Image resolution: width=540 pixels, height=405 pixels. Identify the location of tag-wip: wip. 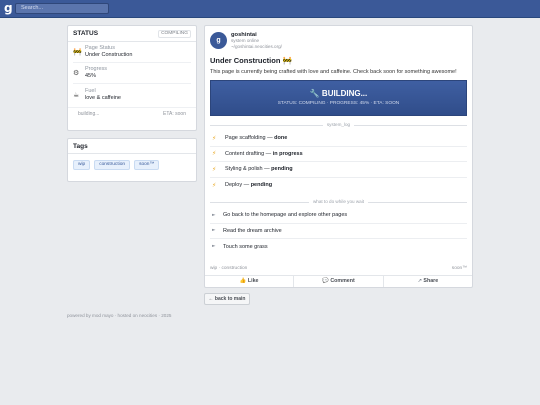
(82, 165).